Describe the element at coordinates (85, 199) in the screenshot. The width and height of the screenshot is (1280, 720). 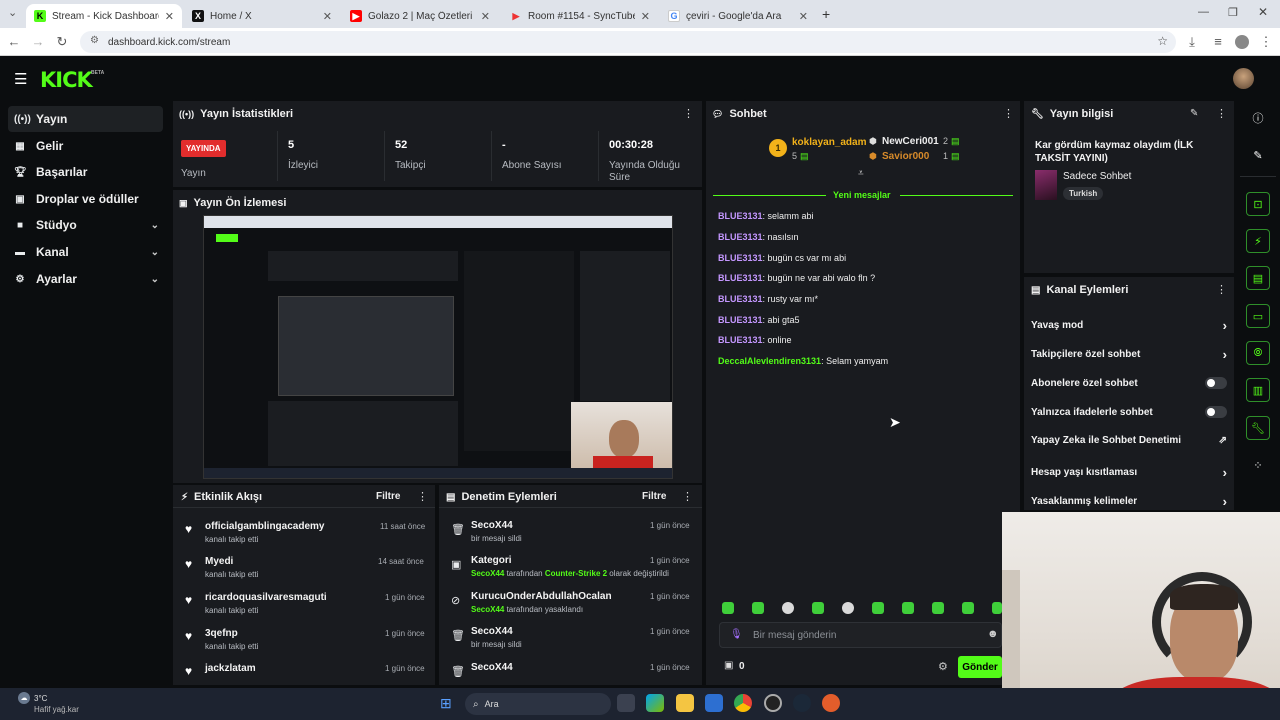
I see `sidebar-item-drops: ▣ Droplar ve ödüller` at that location.